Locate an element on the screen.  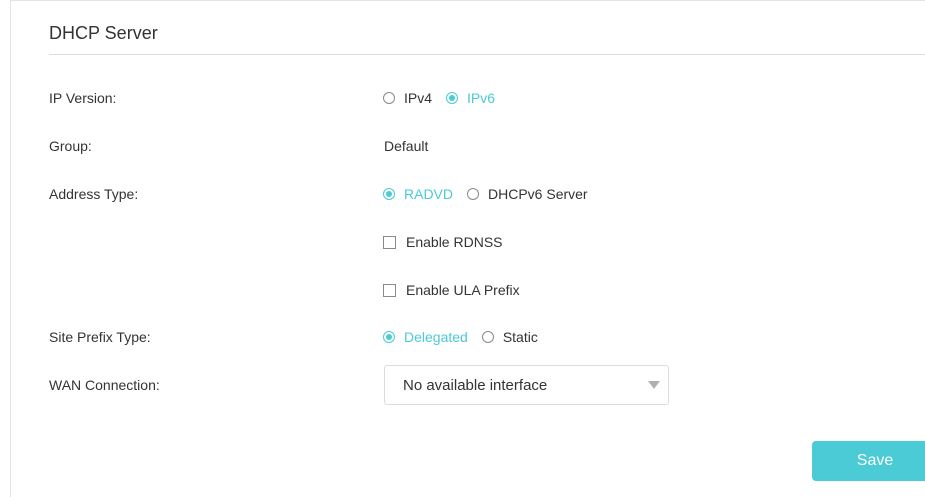
title-divider is located at coordinates (487, 54).